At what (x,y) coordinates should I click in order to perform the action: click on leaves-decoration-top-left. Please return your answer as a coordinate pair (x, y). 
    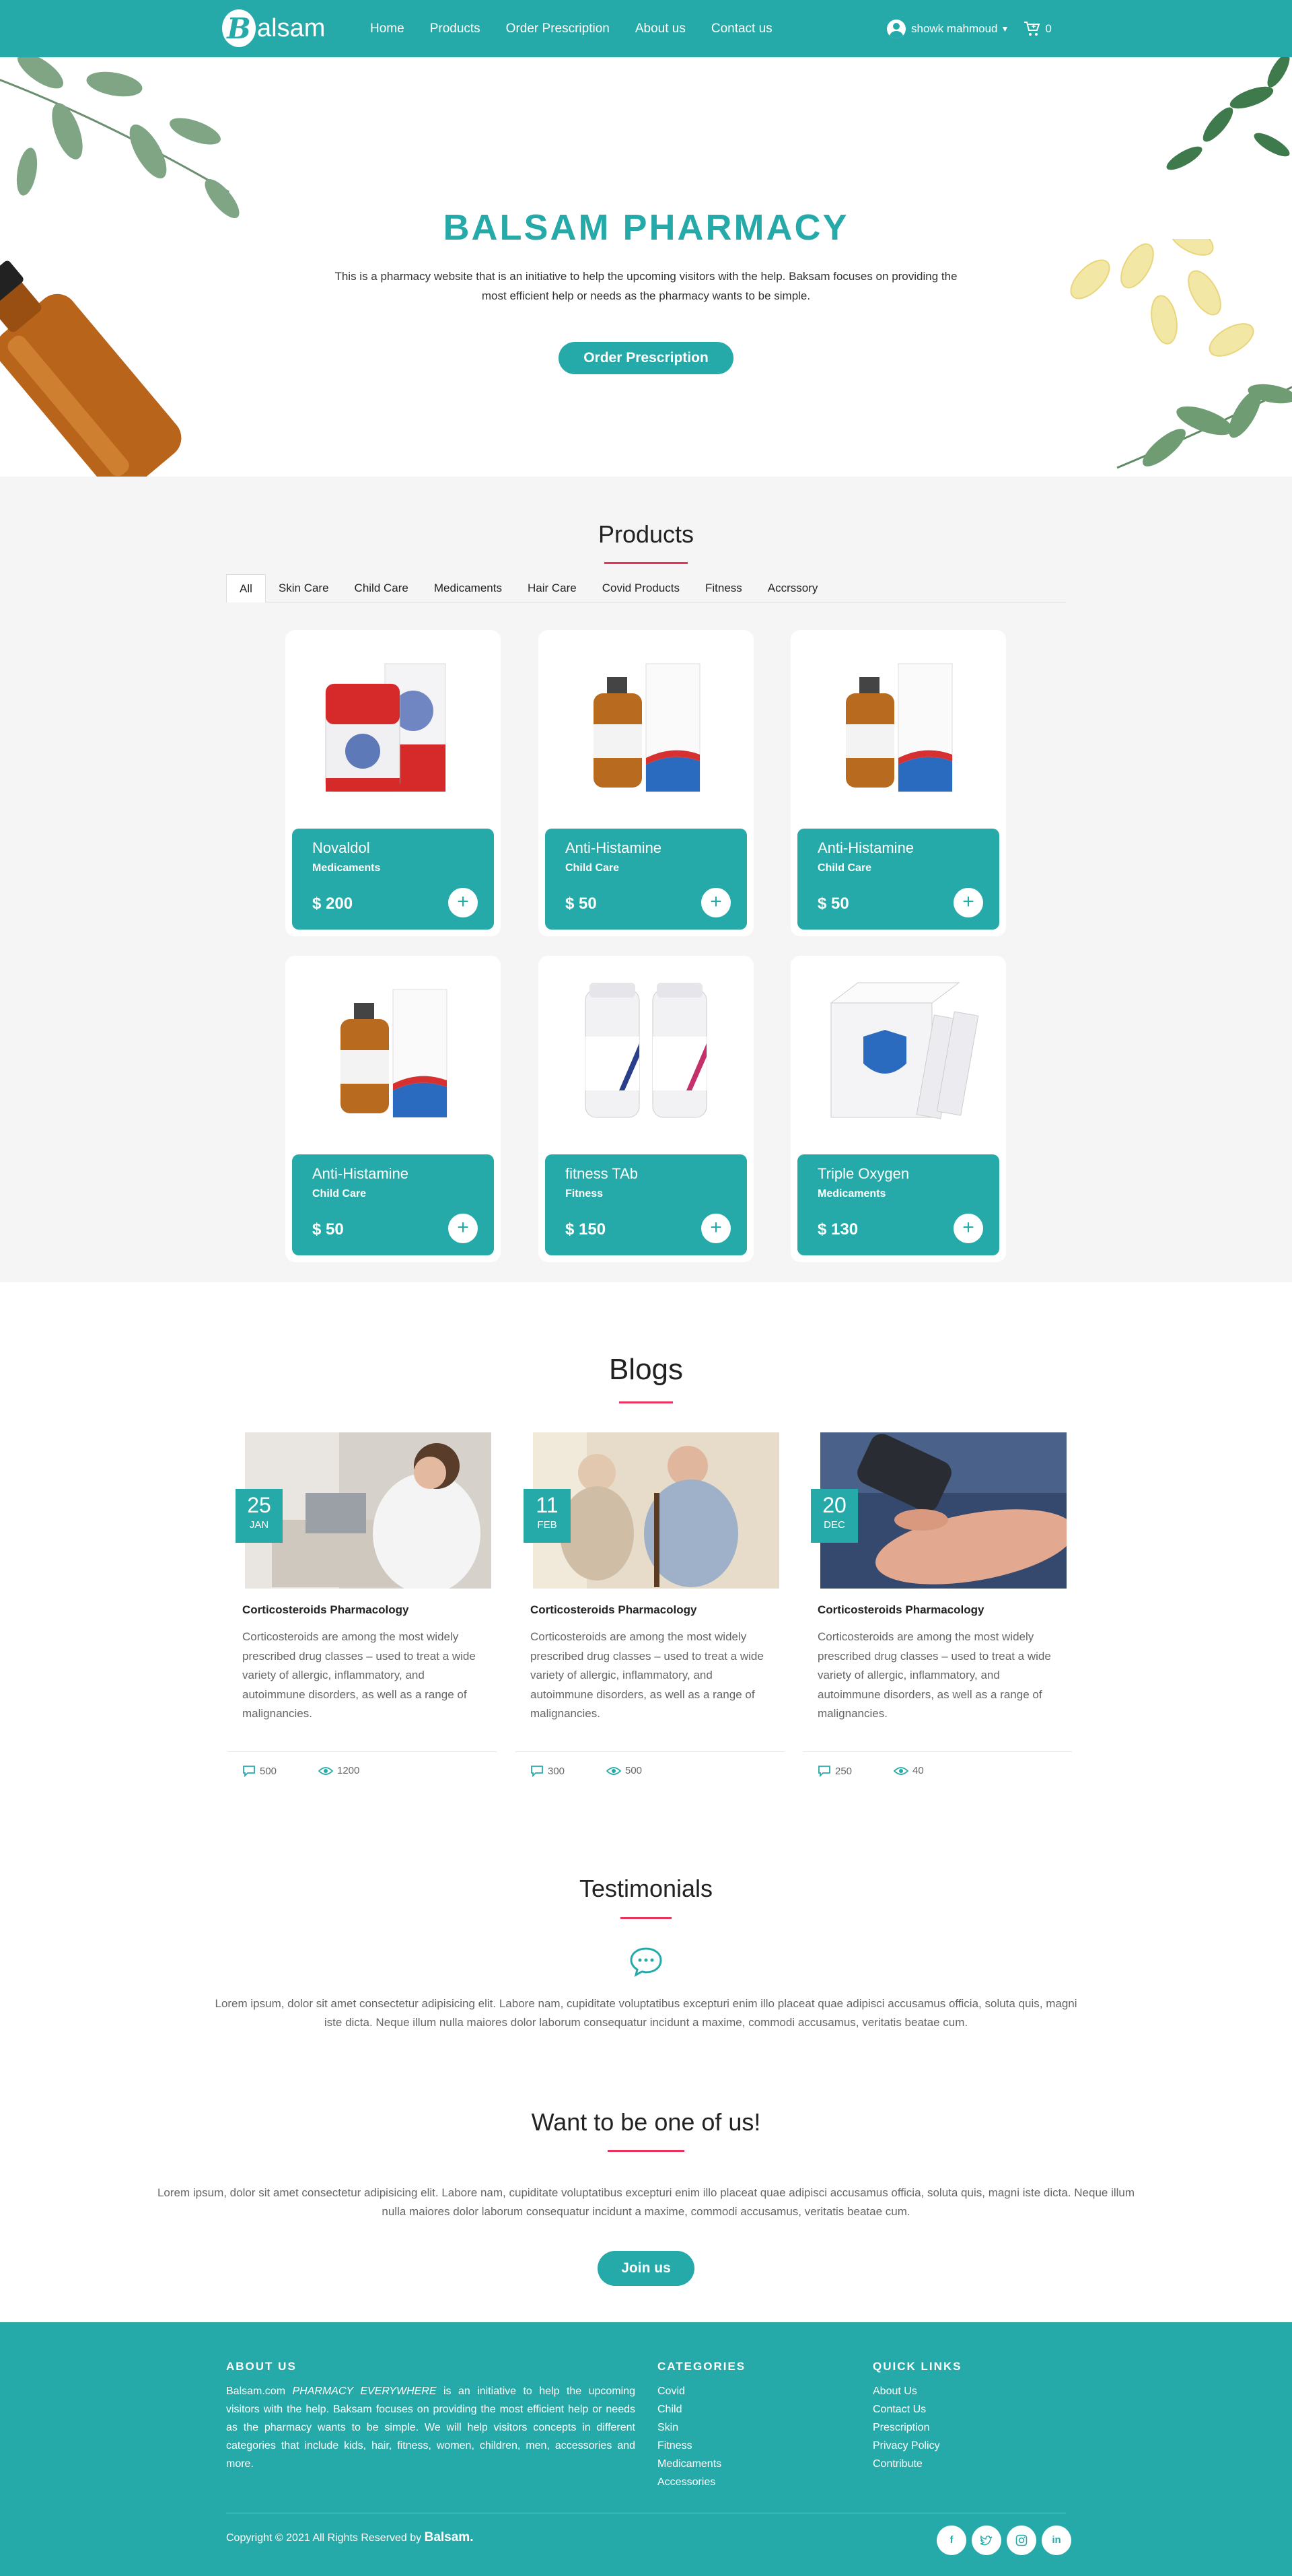
    Looking at the image, I should click on (120, 138).